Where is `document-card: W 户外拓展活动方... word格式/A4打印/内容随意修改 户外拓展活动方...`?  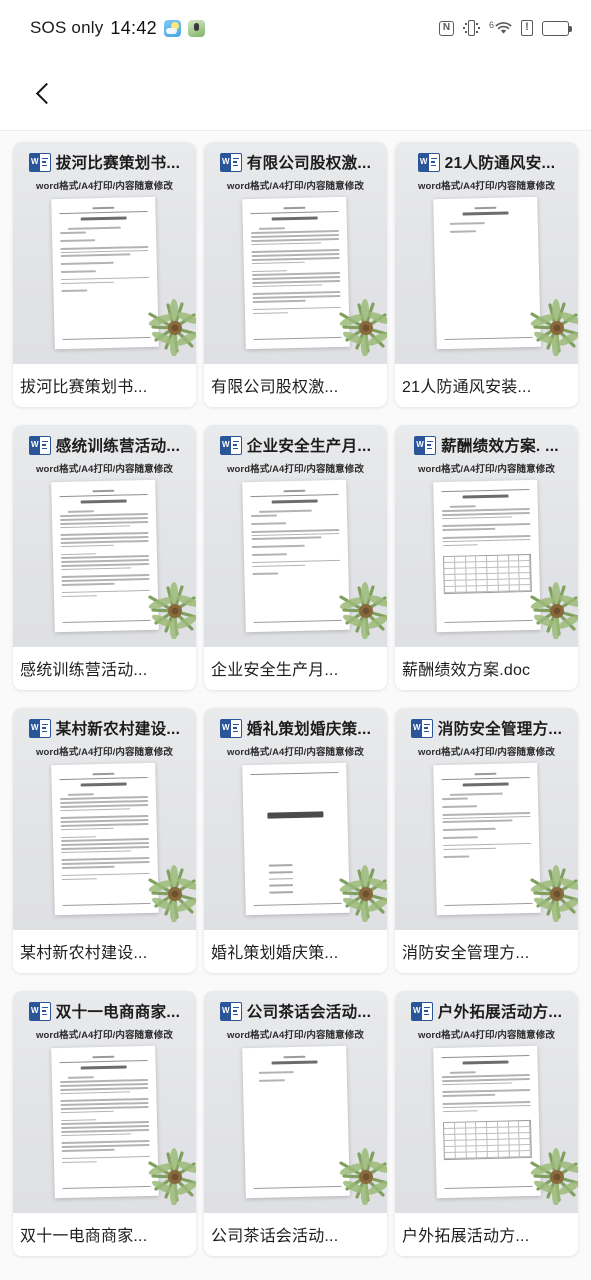 document-card: W 户外拓展活动方... word格式/A4打印/内容随意修改 户外拓展活动方... is located at coordinates (486, 1123).